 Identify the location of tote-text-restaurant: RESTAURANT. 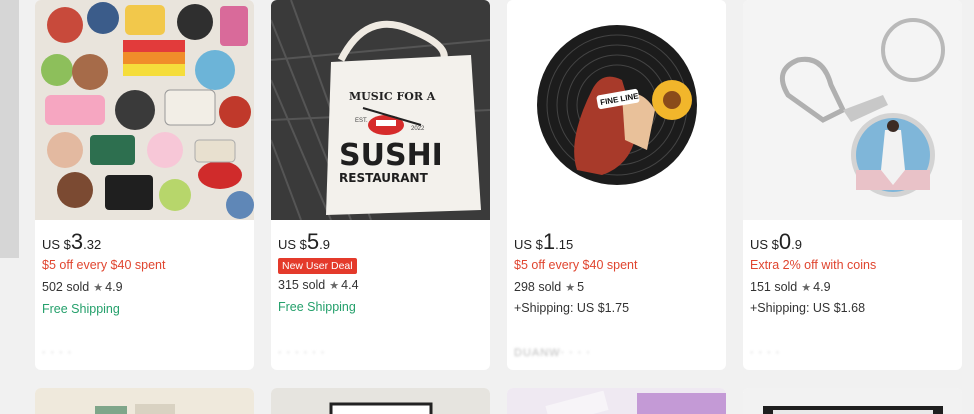
(384, 178).